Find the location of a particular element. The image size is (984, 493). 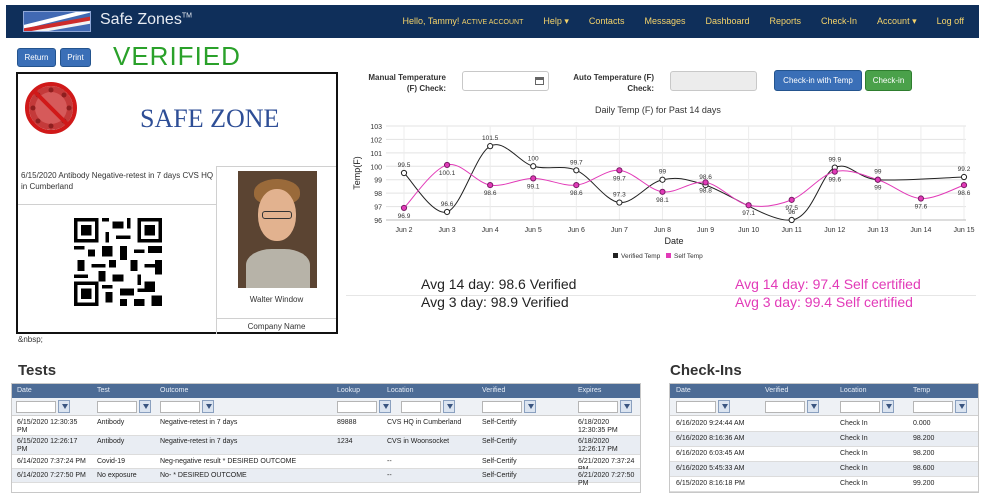

avg3-self: Avg 3 day: 99.4 Self certified is located at coordinates (824, 302).